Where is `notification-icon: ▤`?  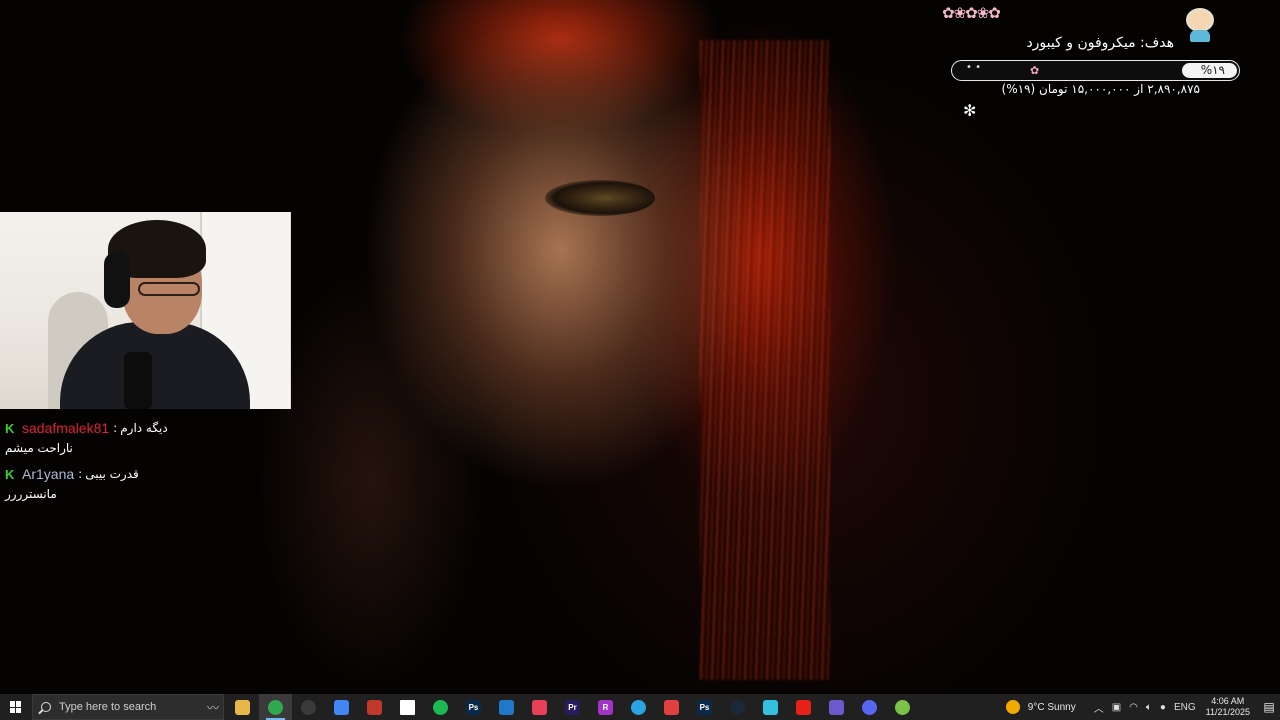
notification-icon: ▤ is located at coordinates (1269, 707).